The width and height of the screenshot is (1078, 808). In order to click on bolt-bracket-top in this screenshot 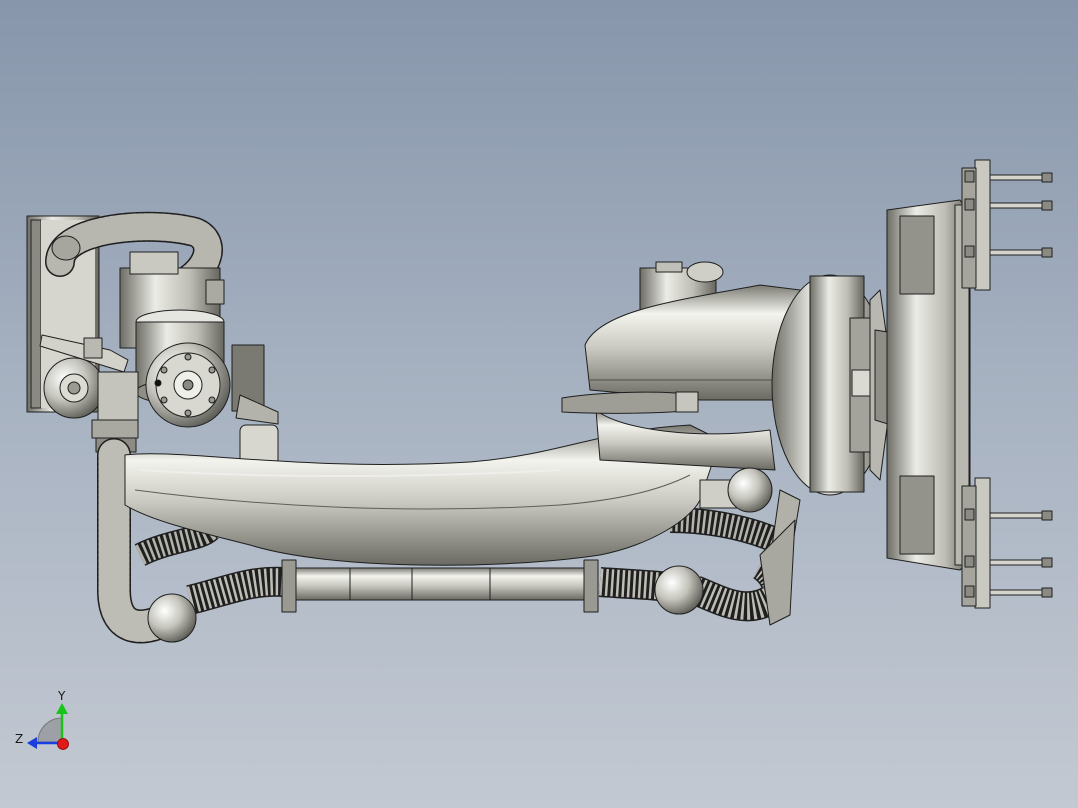, I will do `click(1007, 225)`.